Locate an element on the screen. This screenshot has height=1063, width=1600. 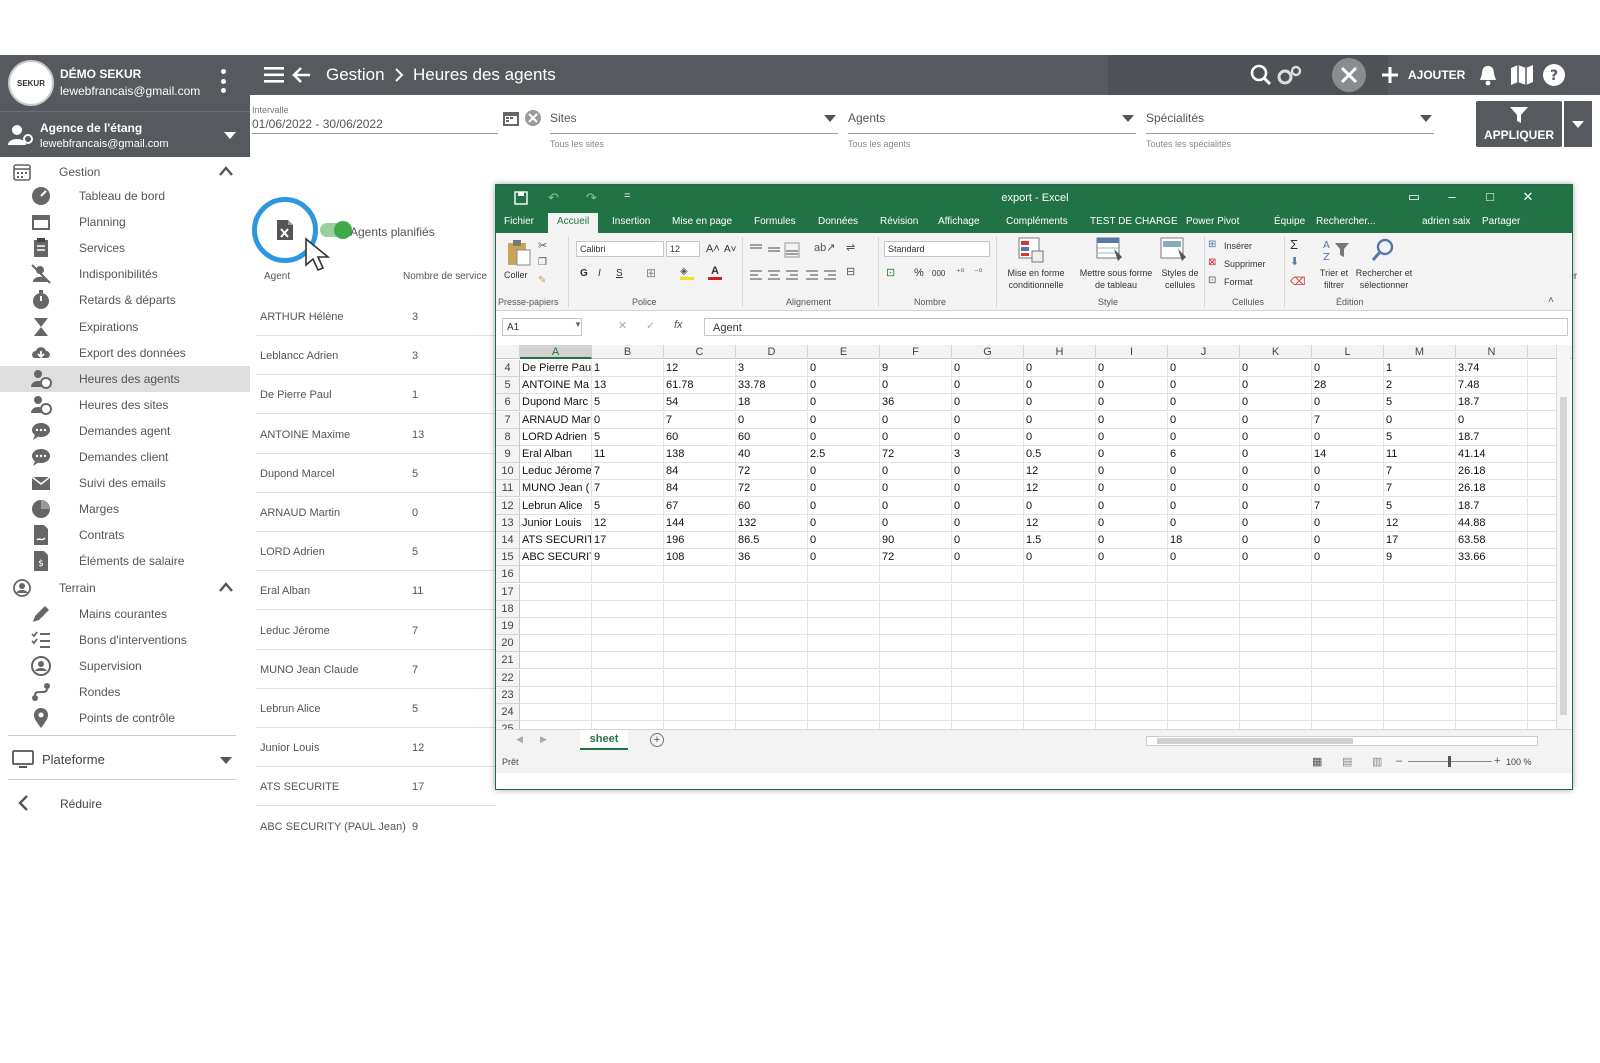
table-row: LORD Adrien 5 is located at coordinates (376, 552).